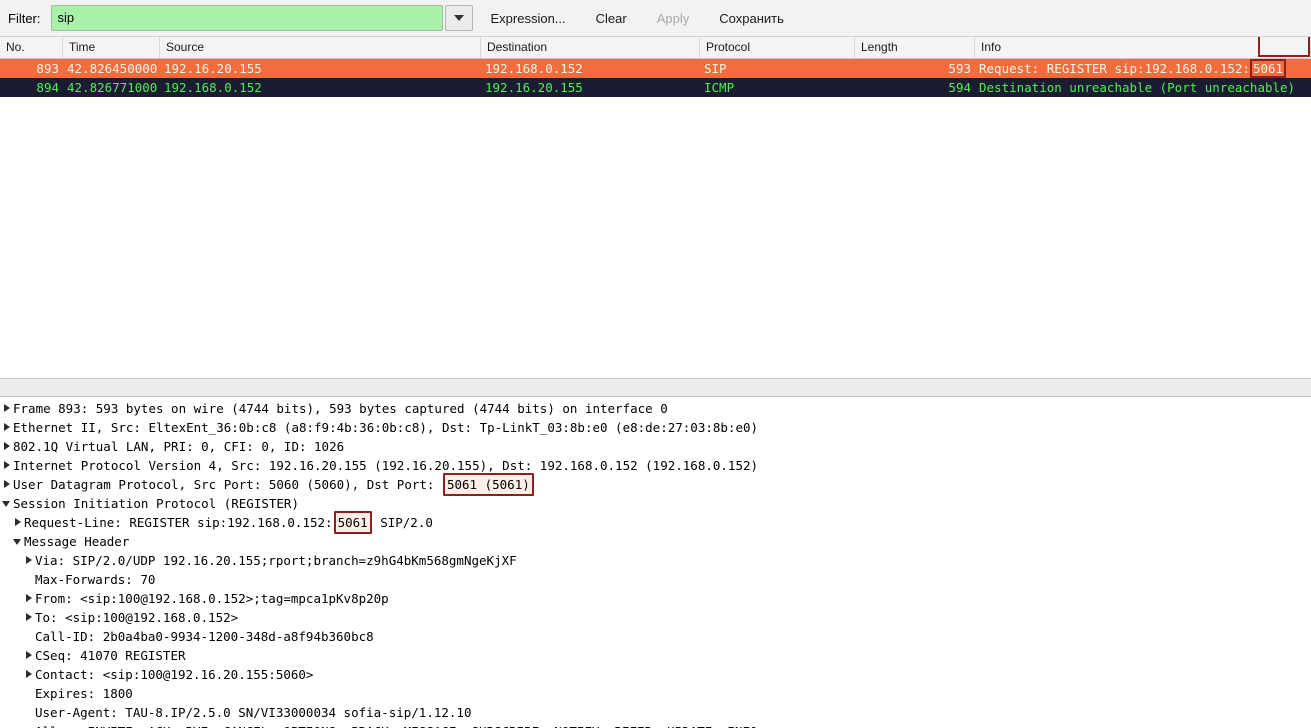 The image size is (1311, 728). I want to click on cell-time: 42.826771000, so click(112, 87).